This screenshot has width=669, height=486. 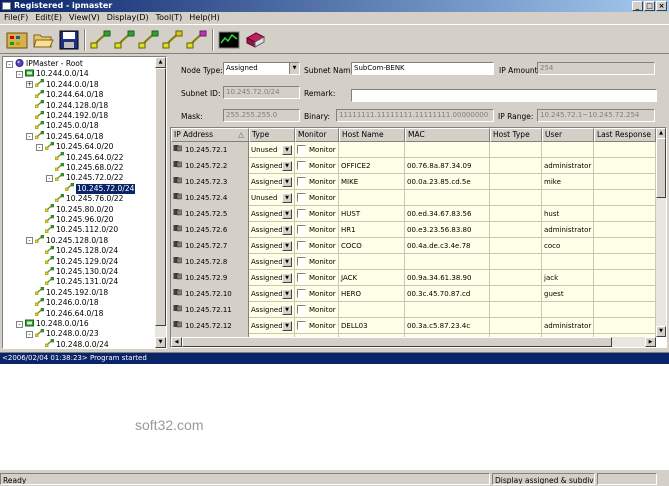 I want to click on user-cell: administrator, so click(x=568, y=230).